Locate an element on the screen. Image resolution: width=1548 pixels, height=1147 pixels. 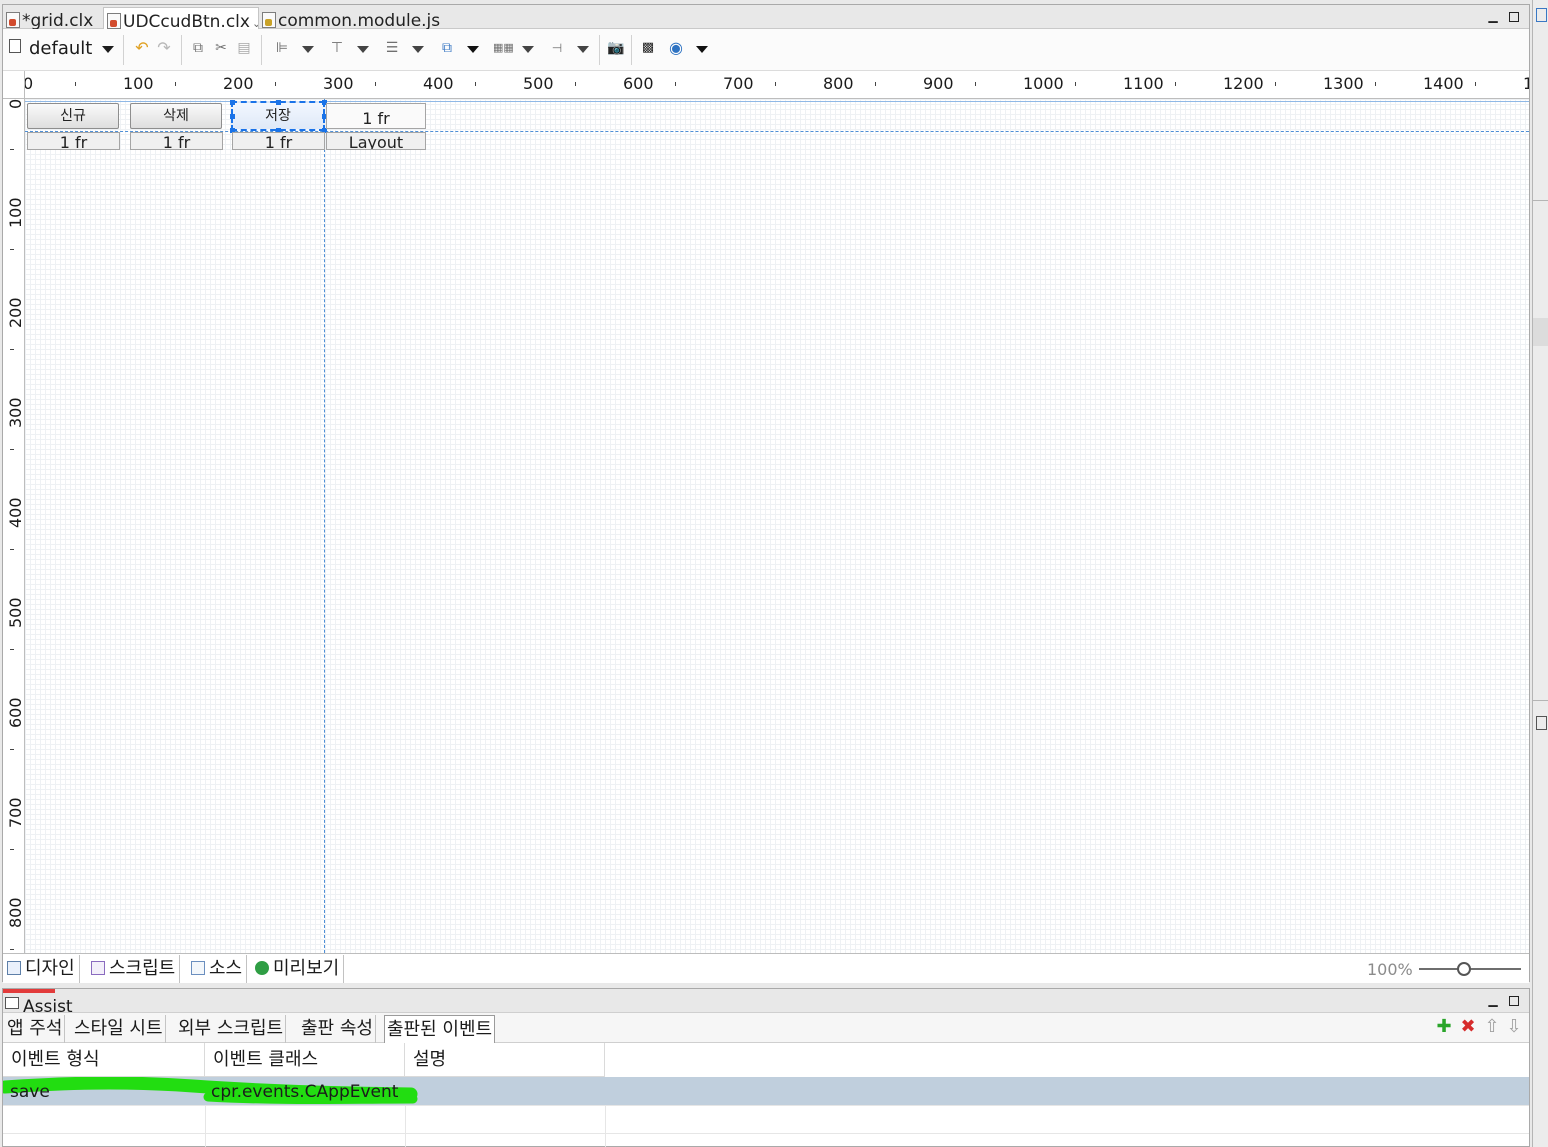
align-left-icon: ⊫ is located at coordinates (282, 48).